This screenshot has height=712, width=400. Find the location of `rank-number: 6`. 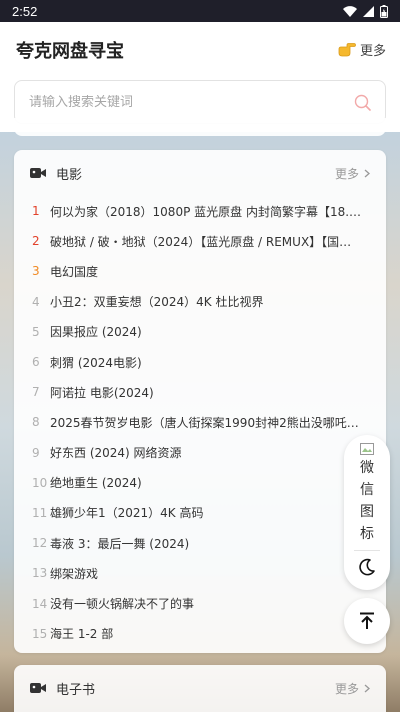

rank-number: 6 is located at coordinates (36, 362).